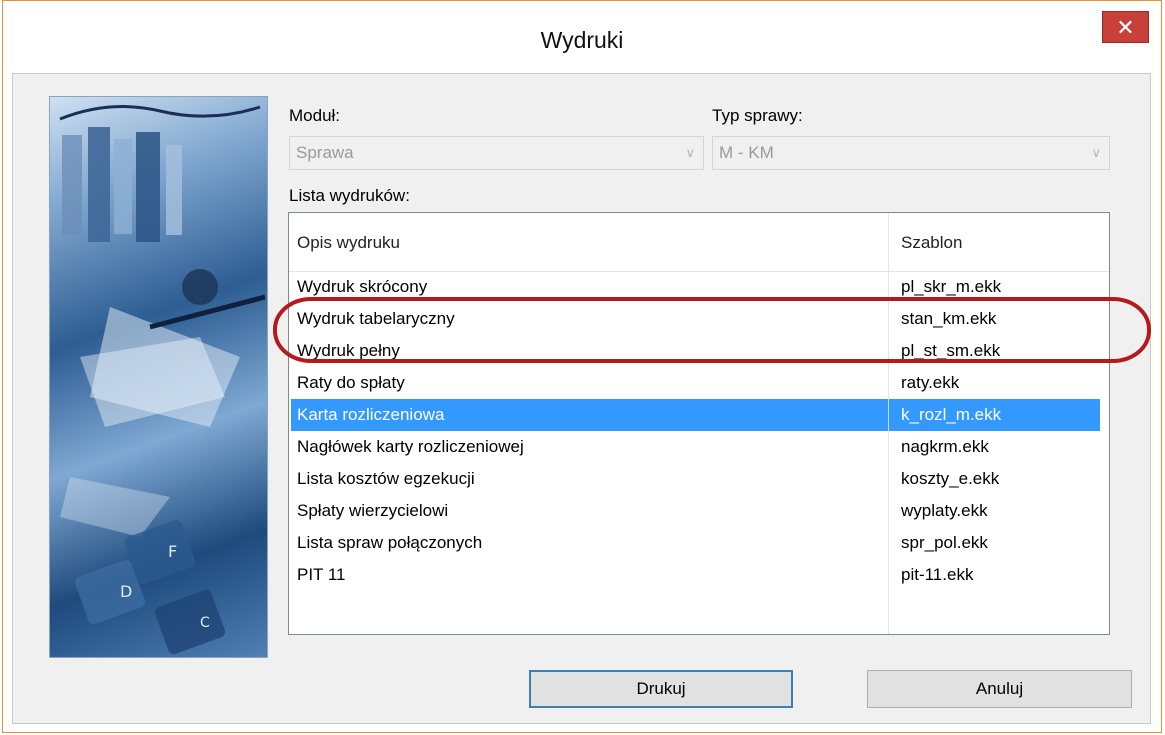  Describe the element at coordinates (746, 152) in the screenshot. I see `case-type-value: M - KM` at that location.